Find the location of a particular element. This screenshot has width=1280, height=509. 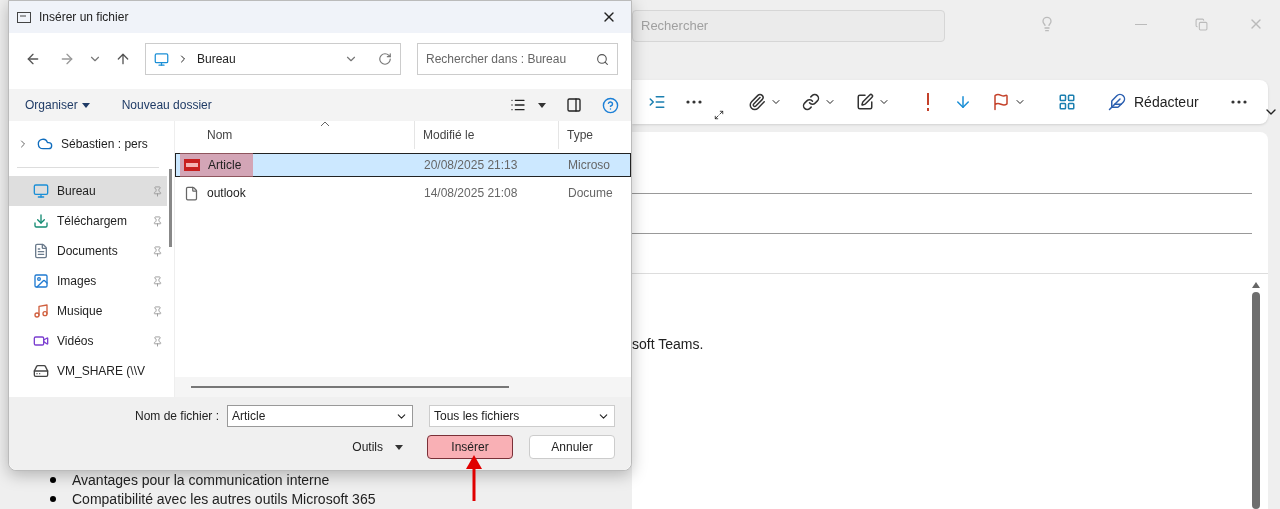

drive-icon is located at coordinates (41, 371).